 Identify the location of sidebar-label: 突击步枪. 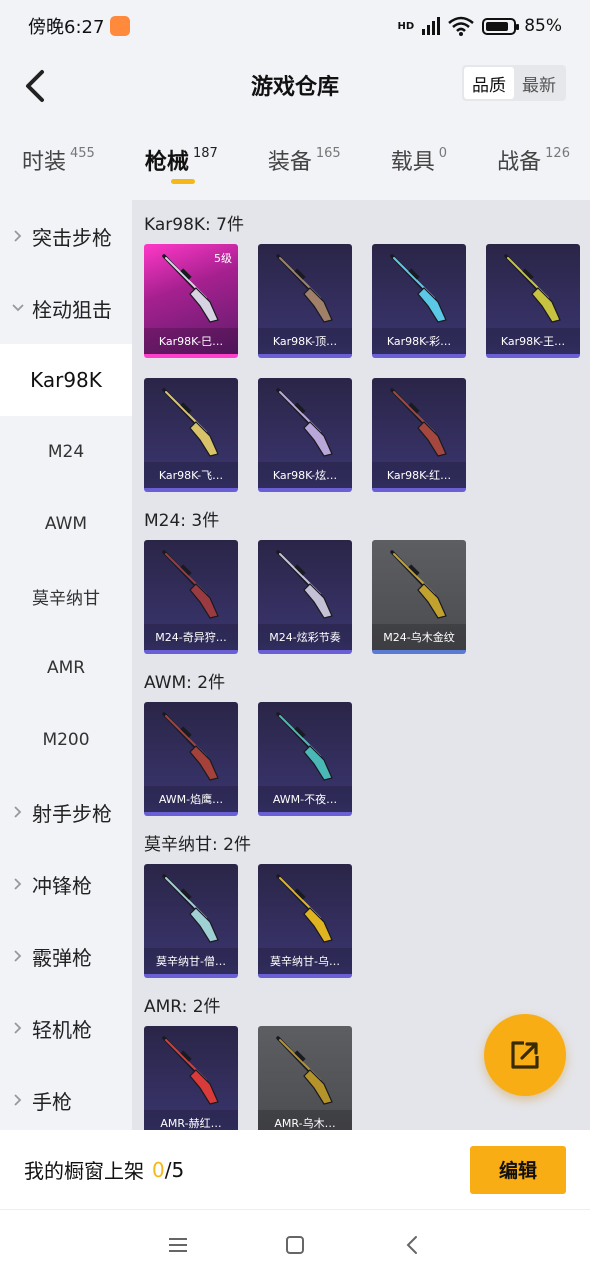
(72, 237).